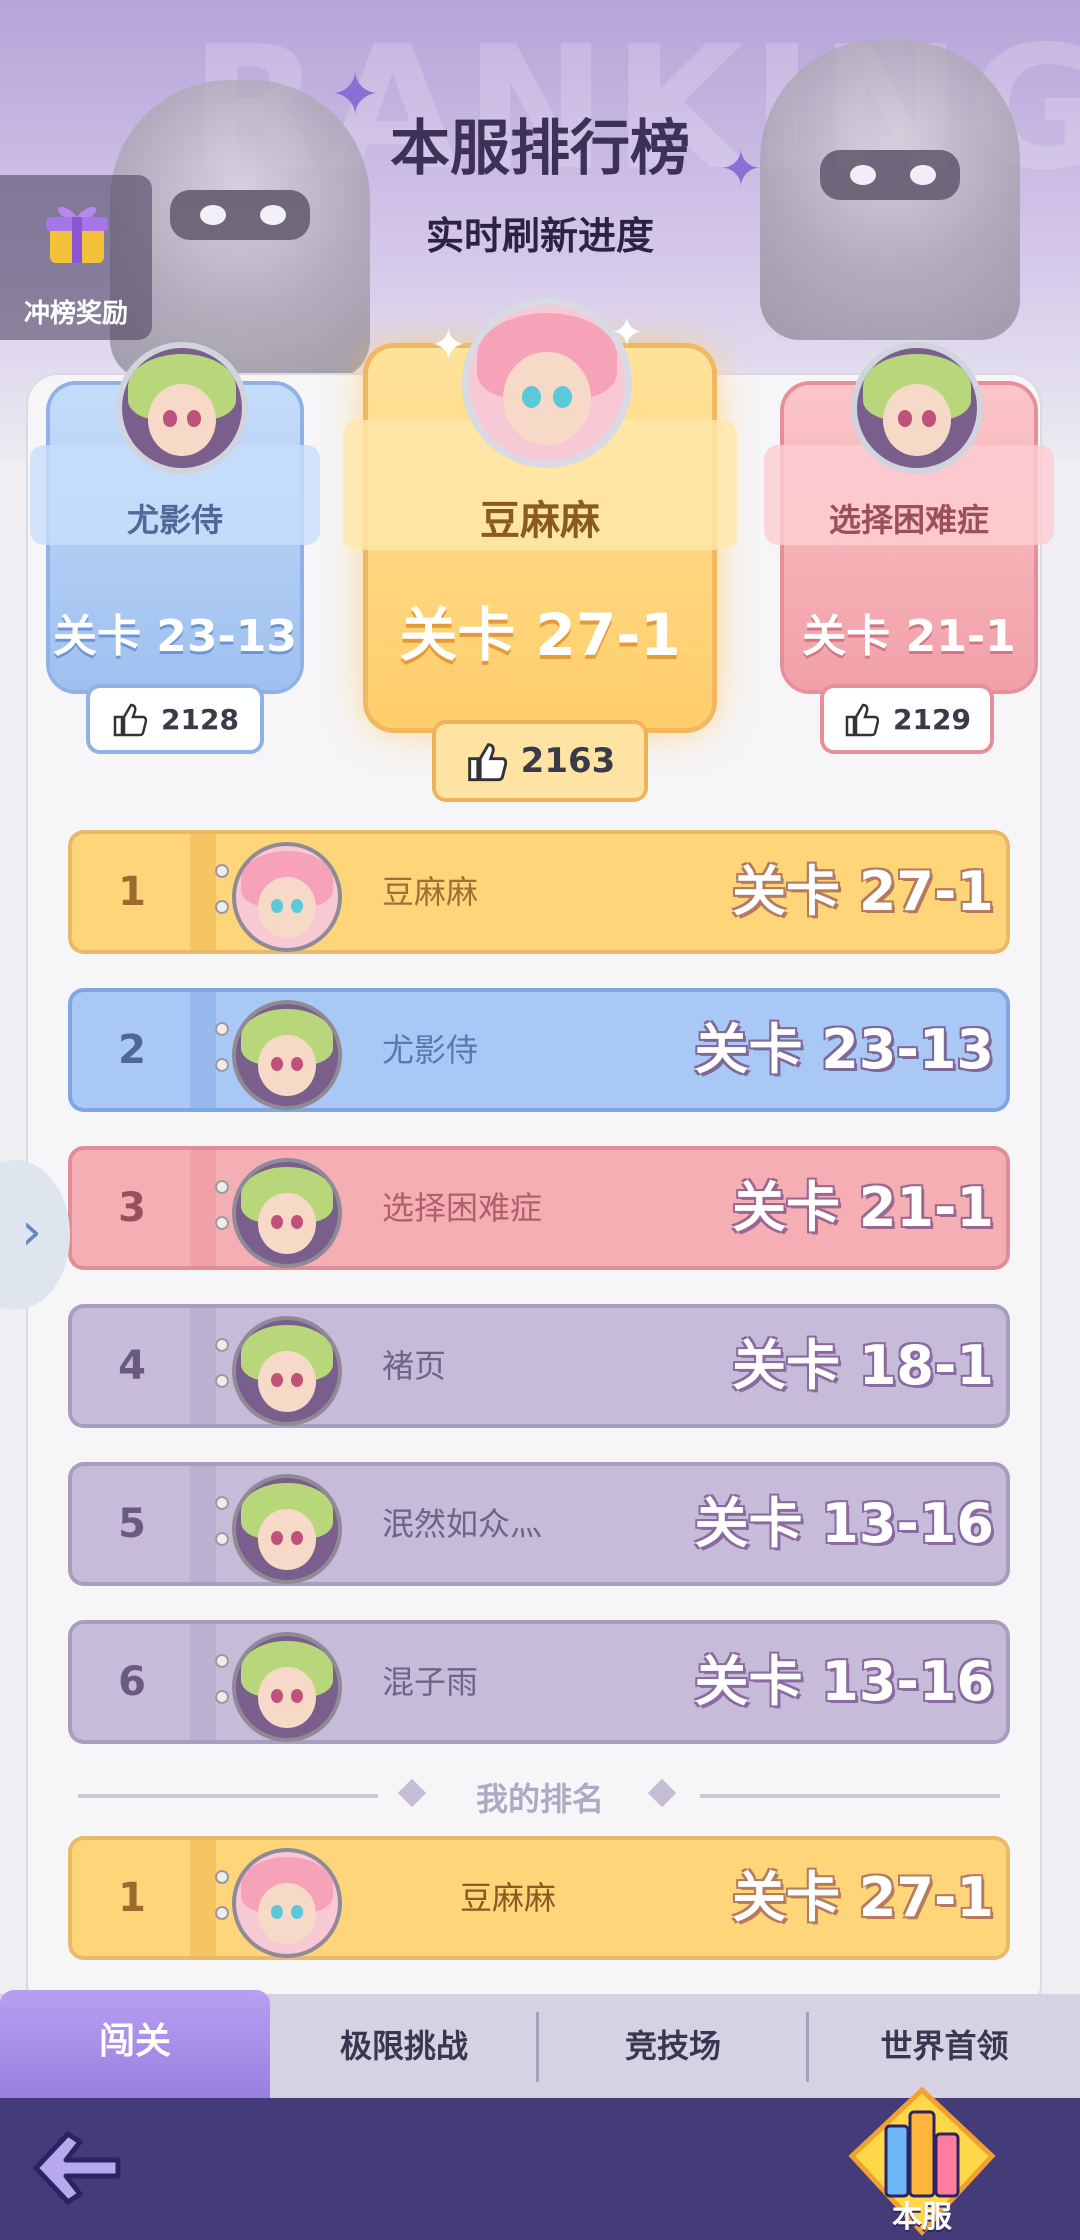 Image resolution: width=1080 pixels, height=2240 pixels. What do you see at coordinates (78, 2168) in the screenshot?
I see `back-arrow-icon` at bounding box center [78, 2168].